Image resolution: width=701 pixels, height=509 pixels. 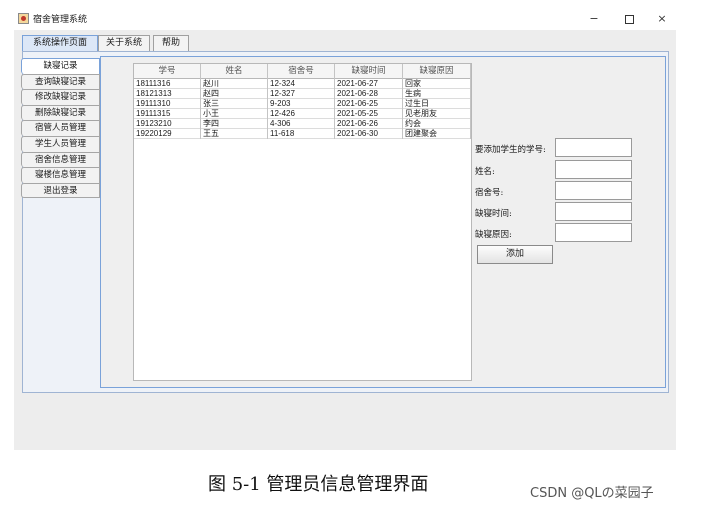 I want to click on cell-student-id: 19111310, so click(x=167, y=104).